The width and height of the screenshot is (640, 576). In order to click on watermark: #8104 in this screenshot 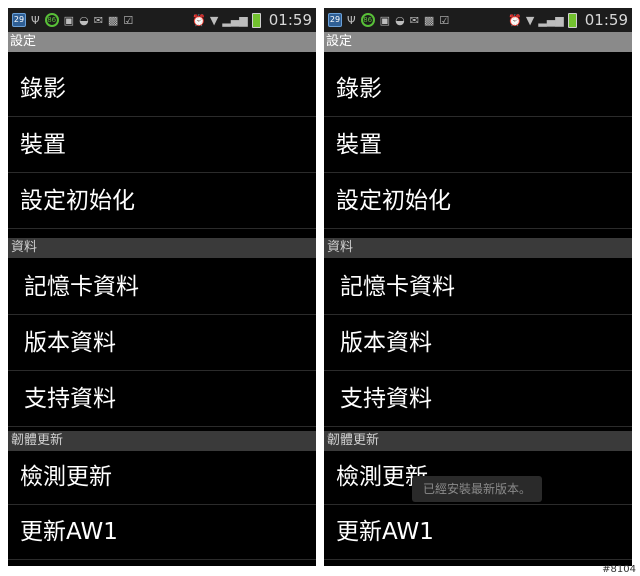, I will do `click(619, 569)`.